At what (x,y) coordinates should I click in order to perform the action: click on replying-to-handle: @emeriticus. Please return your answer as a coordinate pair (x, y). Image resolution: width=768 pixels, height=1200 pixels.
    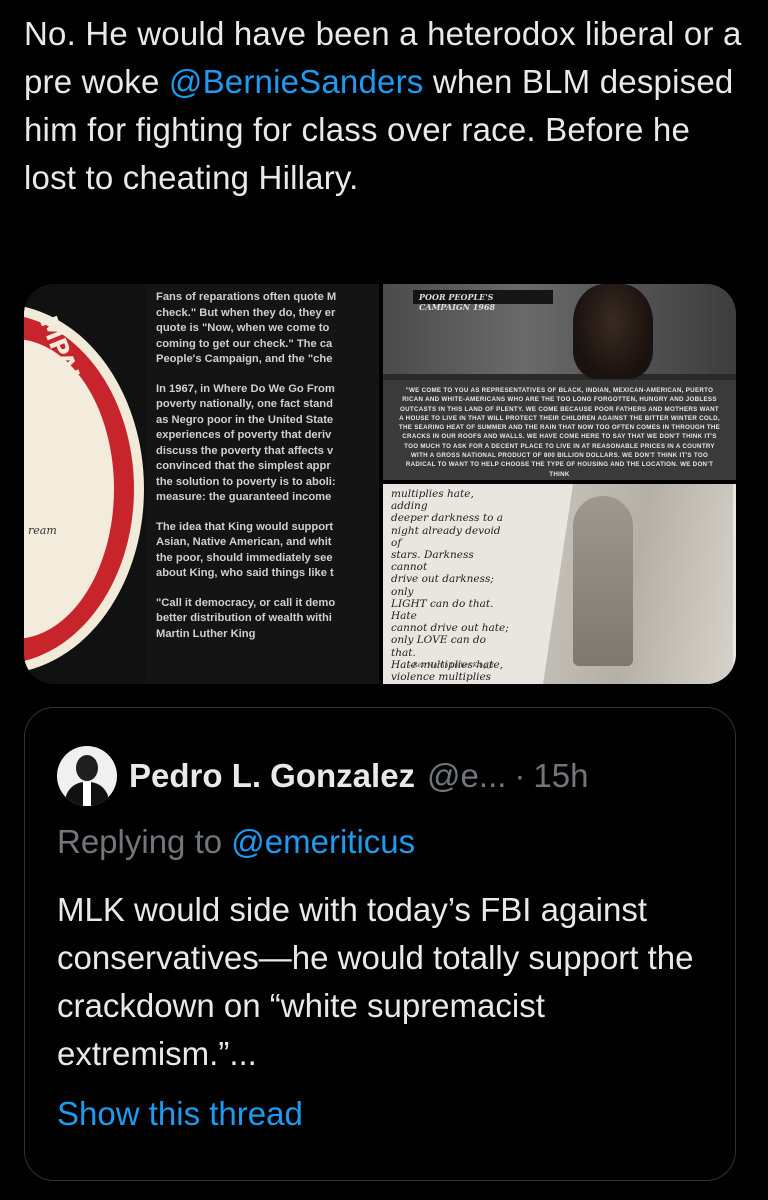
    Looking at the image, I should click on (323, 841).